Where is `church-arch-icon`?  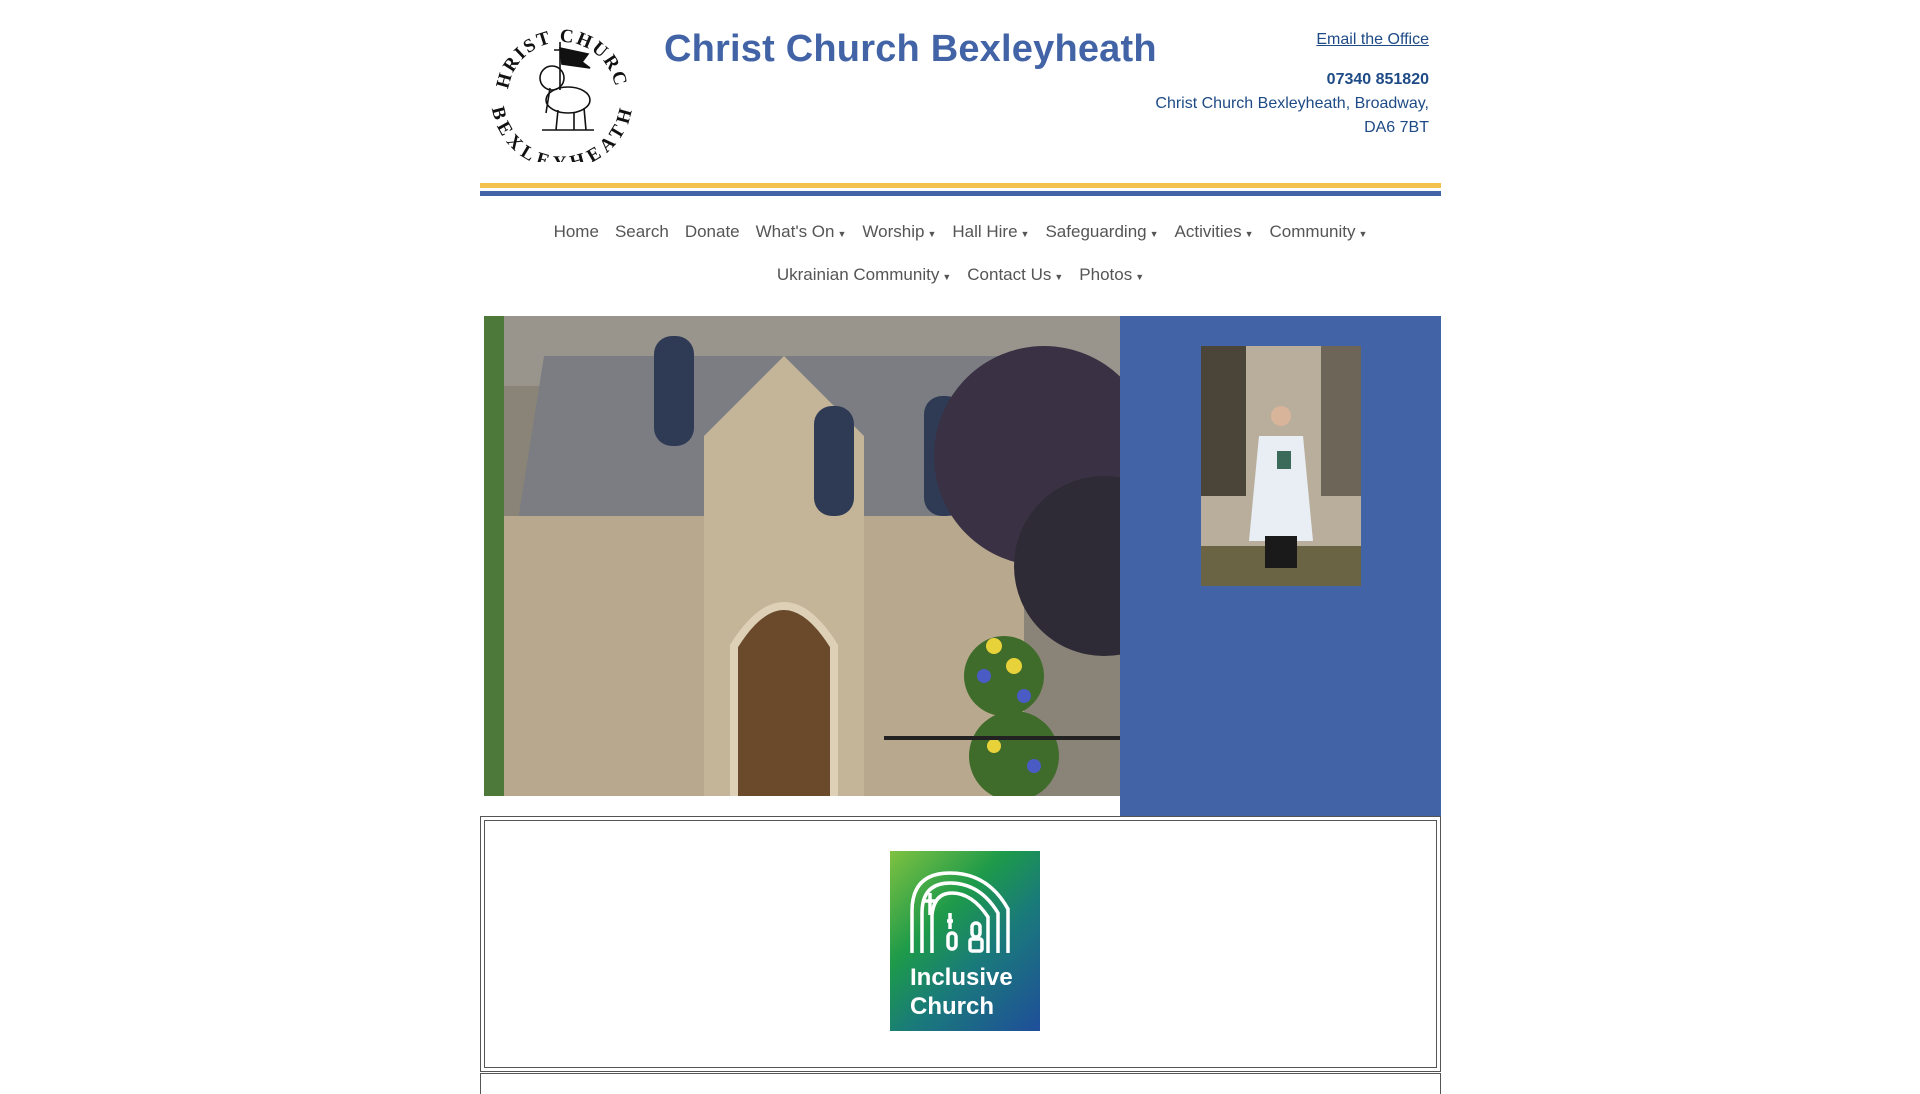
church-arch-icon is located at coordinates (960, 912).